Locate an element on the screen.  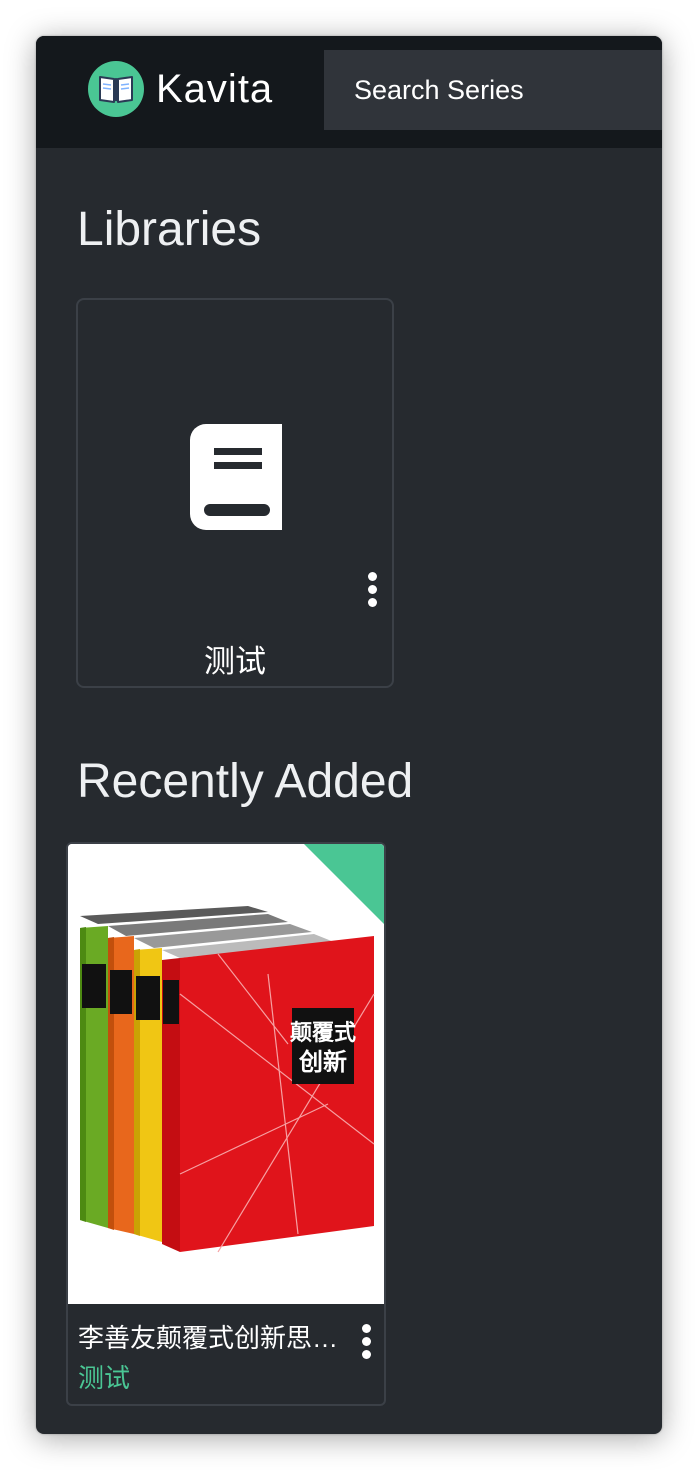
book-icon is located at coordinates (236, 479).